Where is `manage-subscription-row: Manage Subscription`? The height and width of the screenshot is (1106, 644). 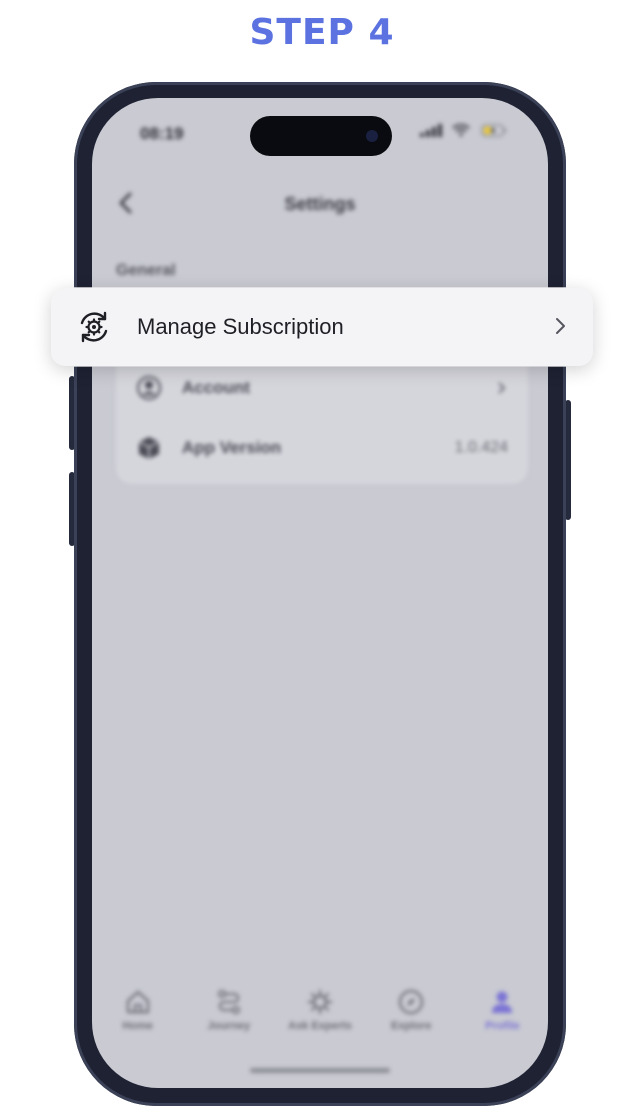
manage-subscription-row: Manage Subscription is located at coordinates (322, 327).